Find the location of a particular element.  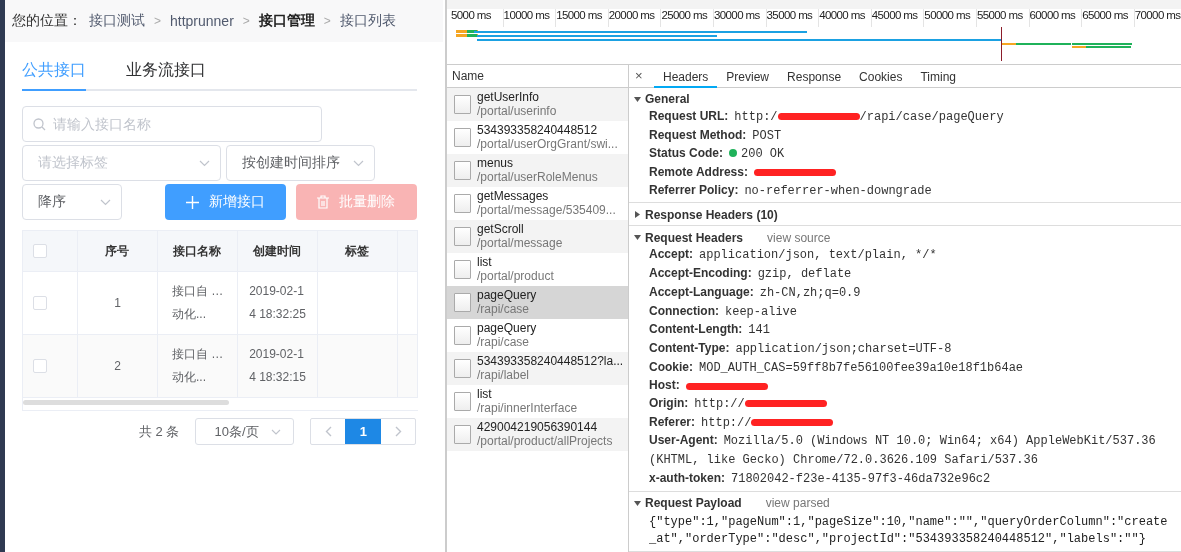

close-button: × is located at coordinates (644, 76).